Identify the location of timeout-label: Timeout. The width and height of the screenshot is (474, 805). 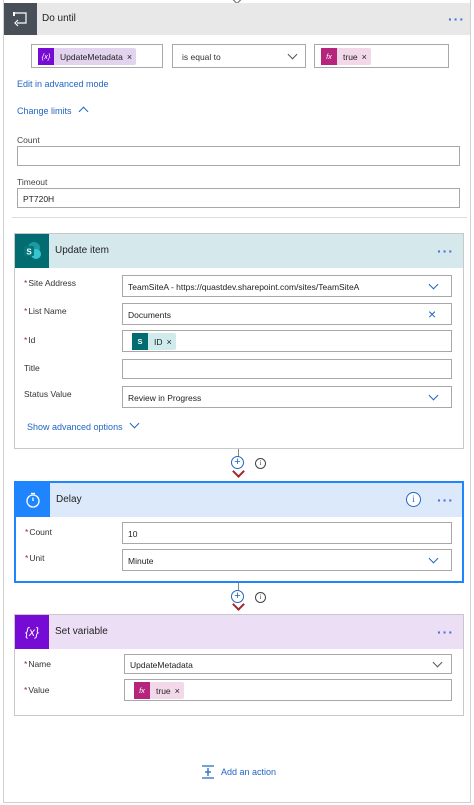
(32, 182).